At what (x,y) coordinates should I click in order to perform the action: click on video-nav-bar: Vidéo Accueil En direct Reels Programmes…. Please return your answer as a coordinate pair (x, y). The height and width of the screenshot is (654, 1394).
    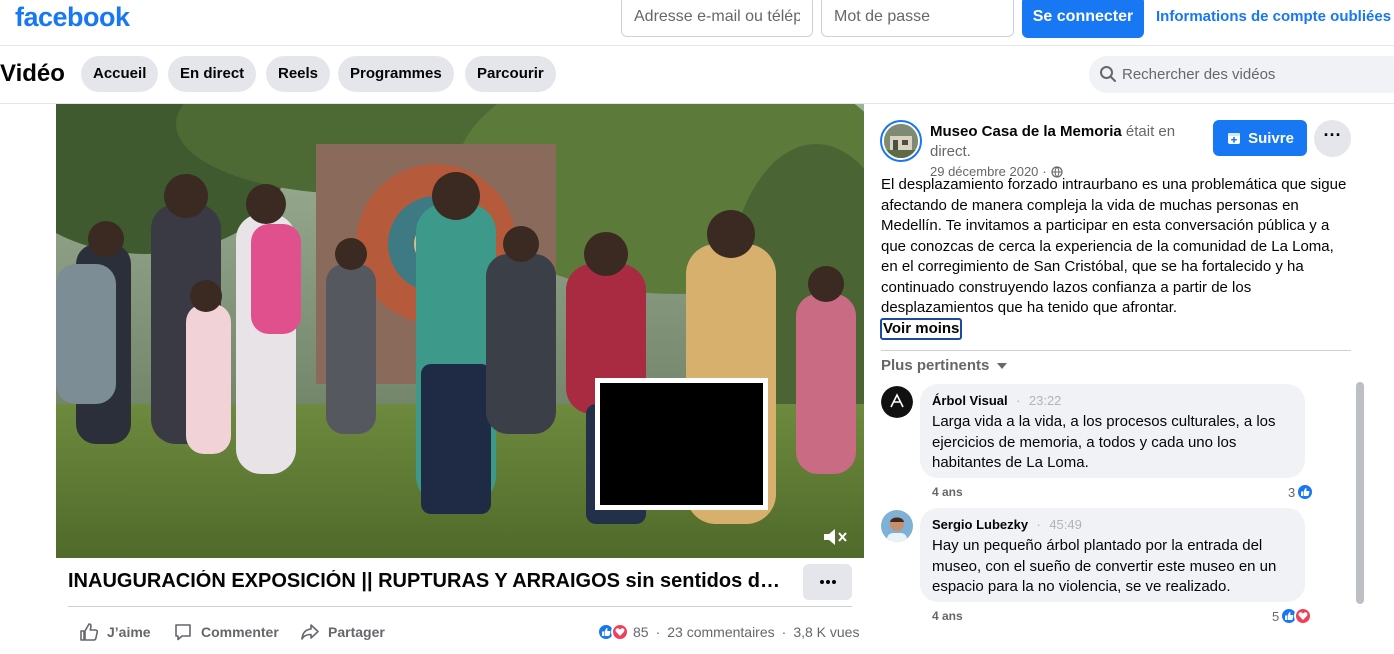
    Looking at the image, I should click on (697, 75).